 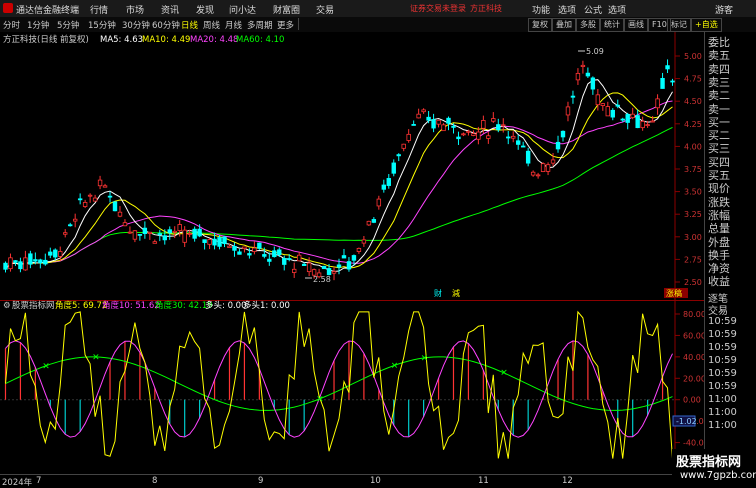 What do you see at coordinates (135, 9) in the screenshot?
I see `menu-market: 市场` at bounding box center [135, 9].